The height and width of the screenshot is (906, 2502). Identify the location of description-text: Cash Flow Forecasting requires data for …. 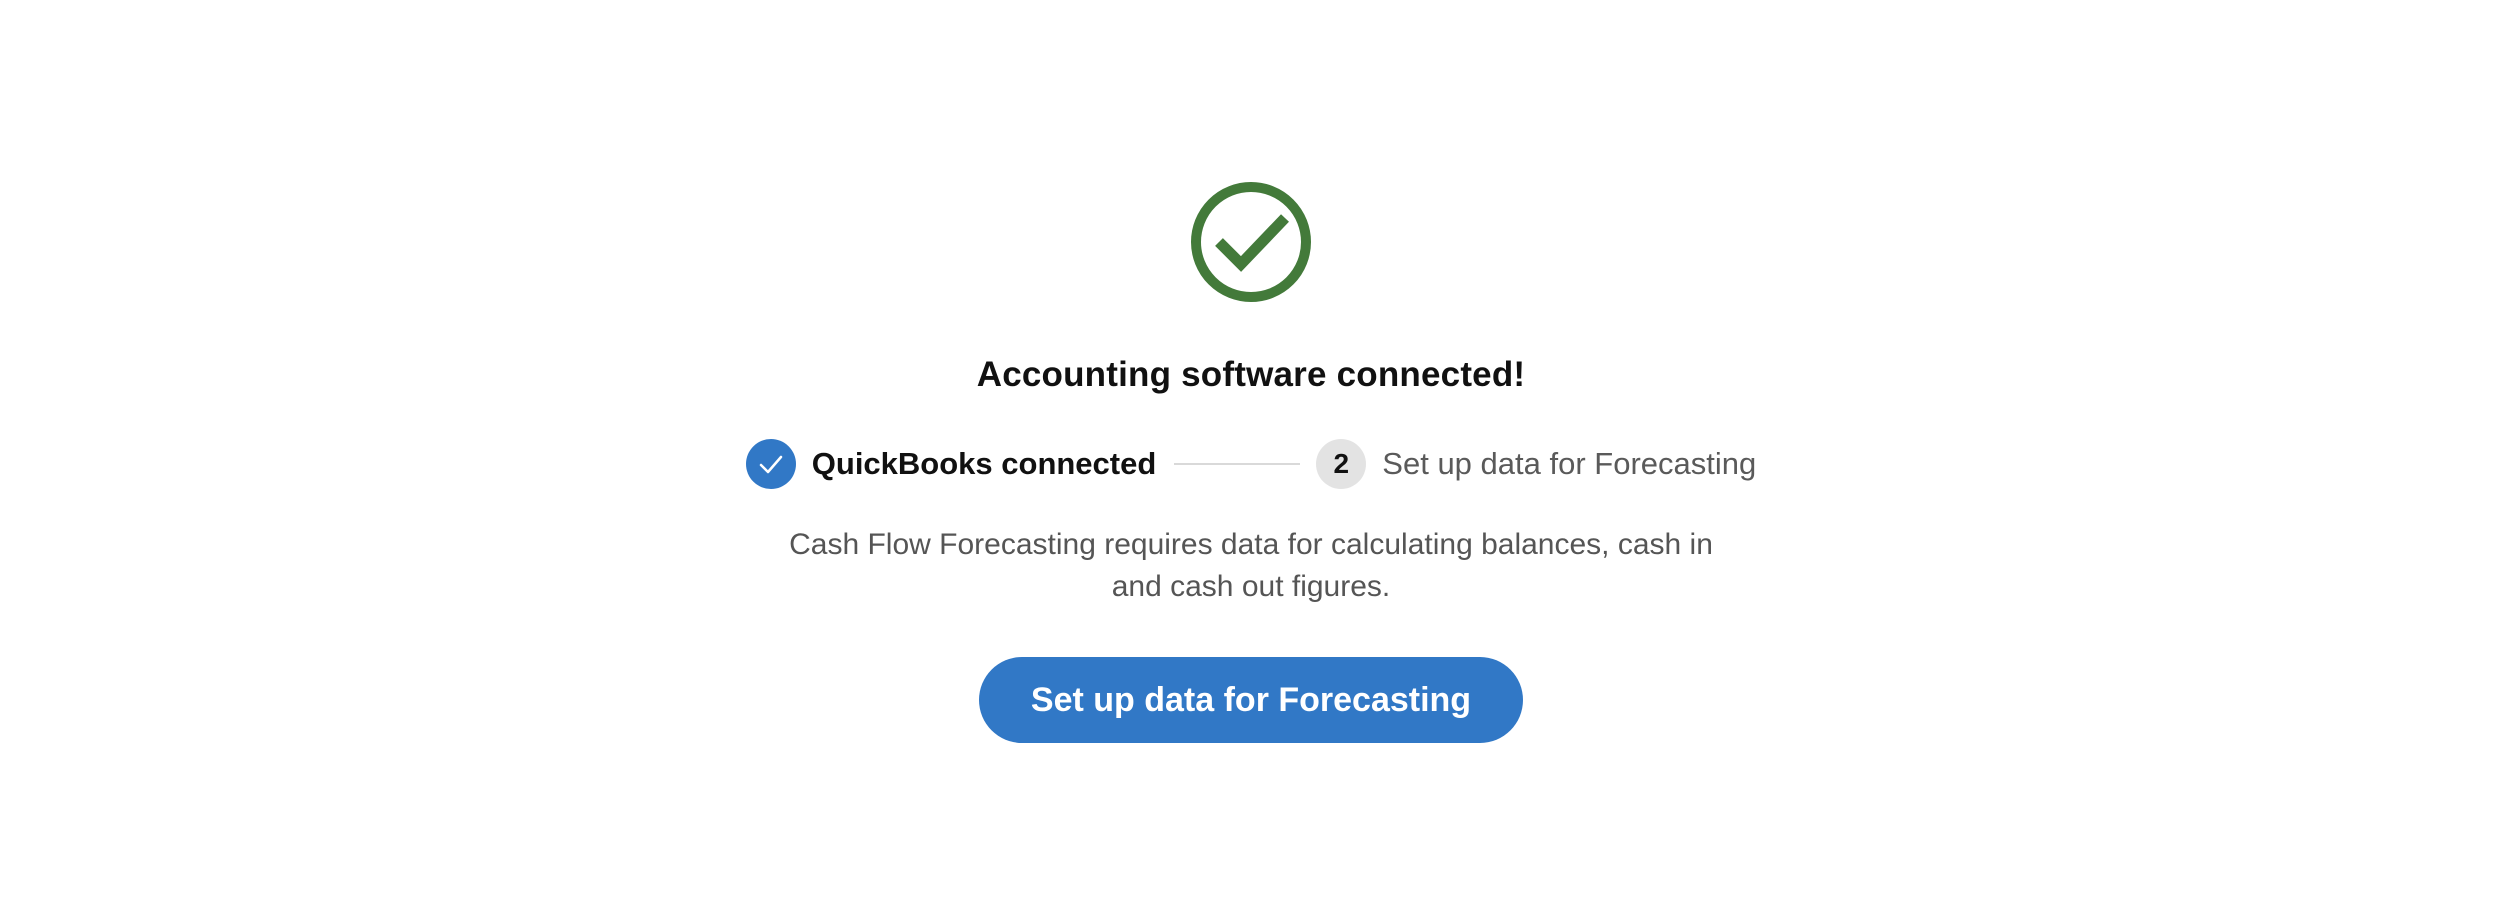
(1251, 565).